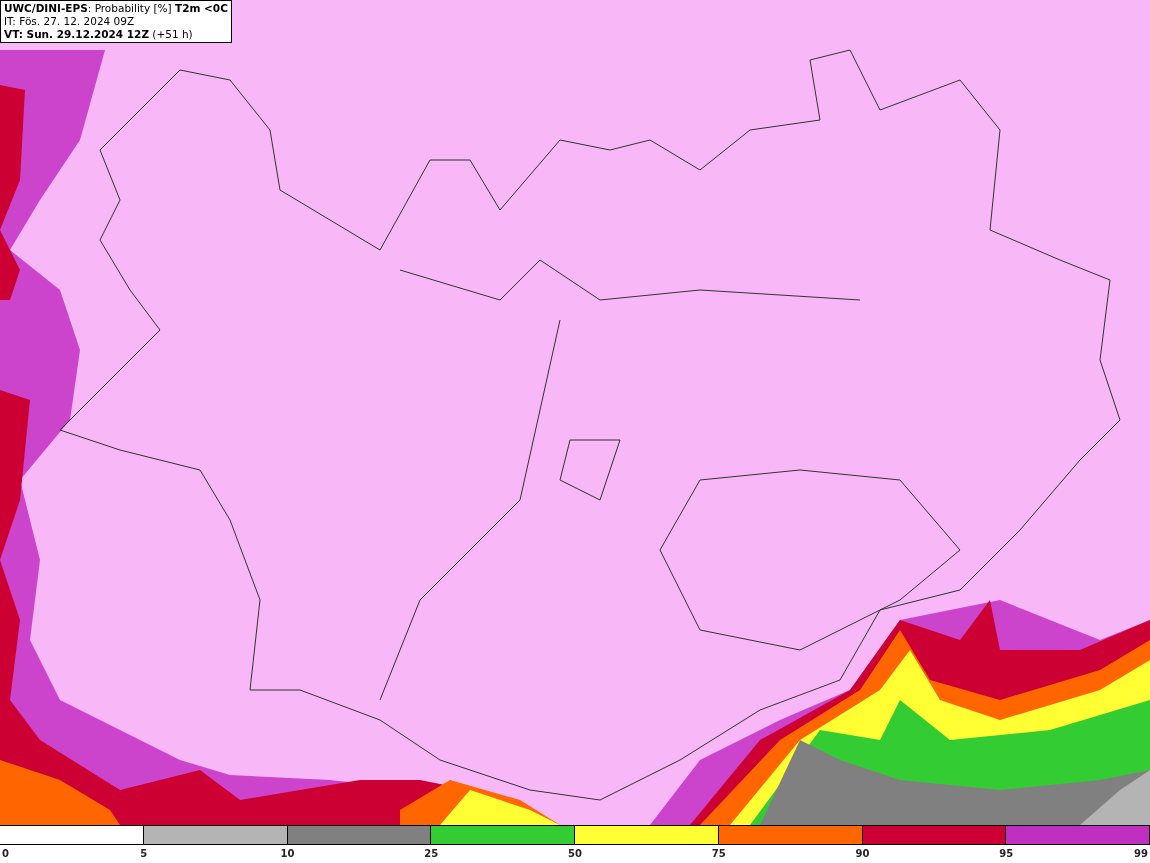 The height and width of the screenshot is (863, 1150). What do you see at coordinates (70, 22) in the screenshot?
I see `initial-time: IT: Fös. 27. 12. 2024 09Z` at bounding box center [70, 22].